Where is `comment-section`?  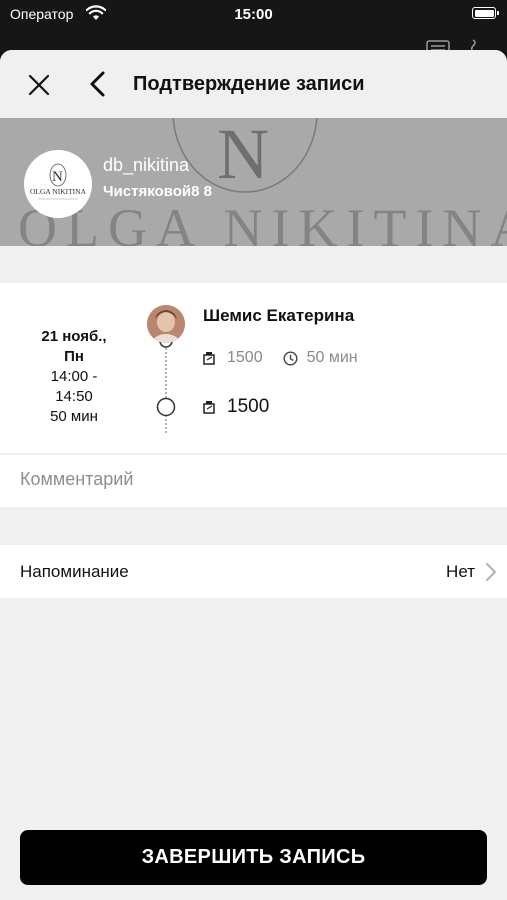
comment-section is located at coordinates (253, 481).